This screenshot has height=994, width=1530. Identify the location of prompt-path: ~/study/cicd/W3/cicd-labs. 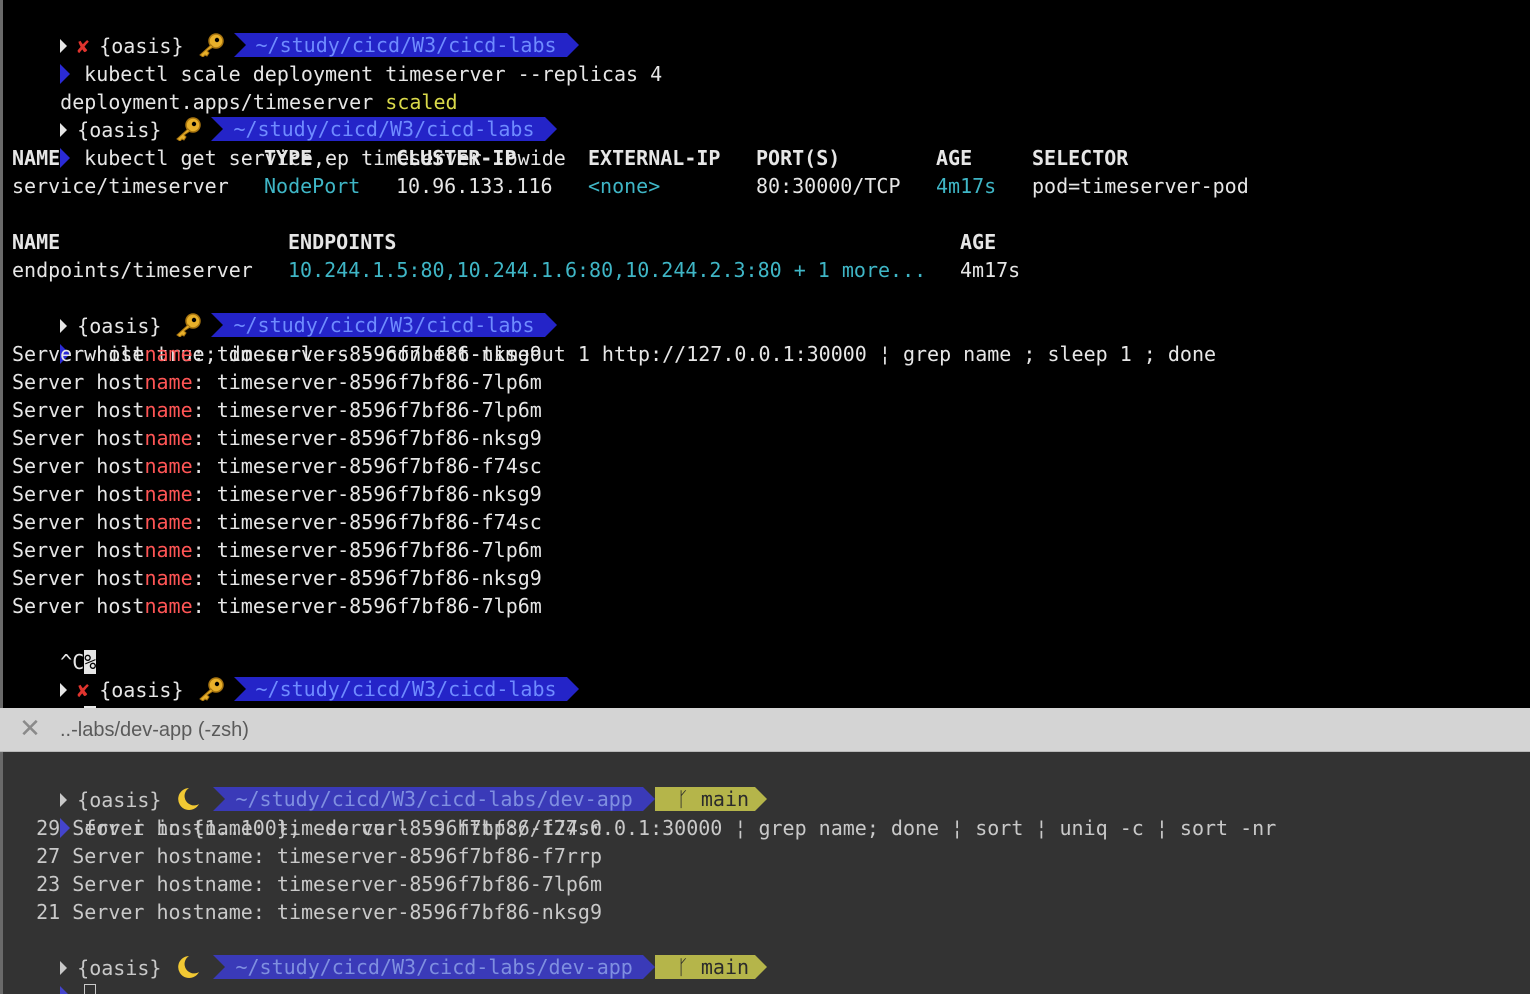
(406, 689).